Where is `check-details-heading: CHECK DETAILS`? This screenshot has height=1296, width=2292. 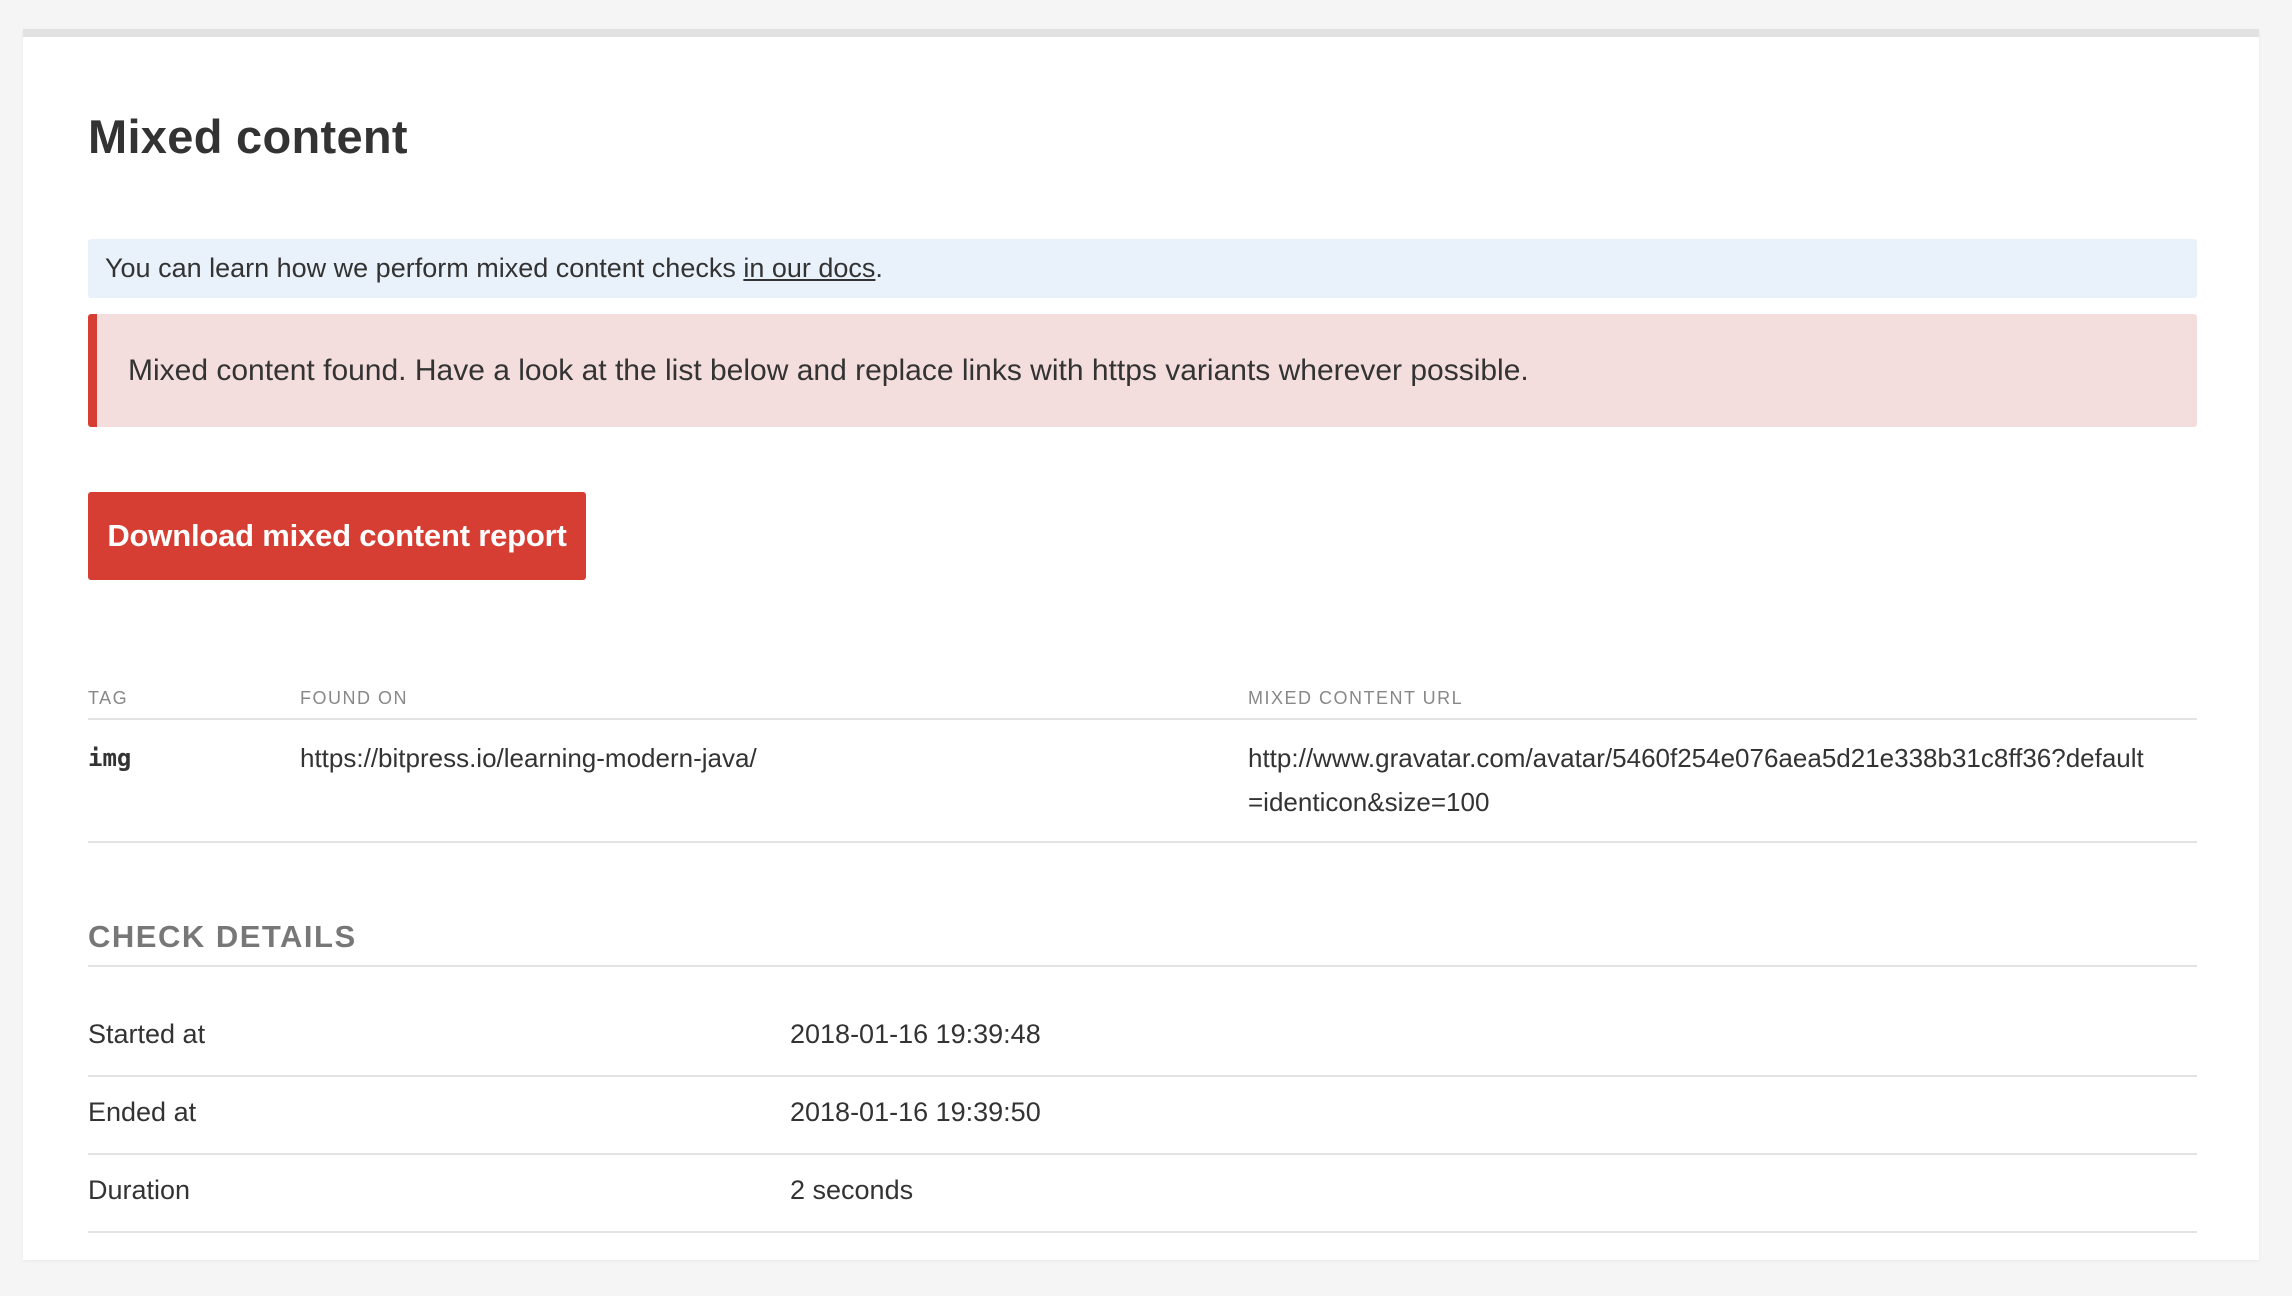
check-details-heading: CHECK DETAILS is located at coordinates (1142, 933).